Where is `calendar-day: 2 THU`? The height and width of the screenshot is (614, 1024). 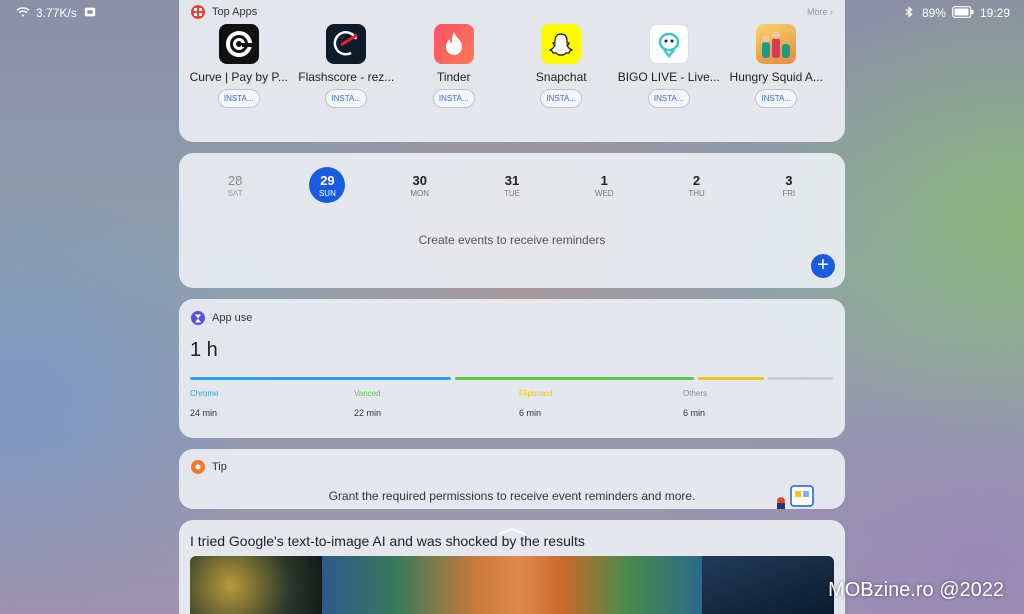 calendar-day: 2 THU is located at coordinates (696, 185).